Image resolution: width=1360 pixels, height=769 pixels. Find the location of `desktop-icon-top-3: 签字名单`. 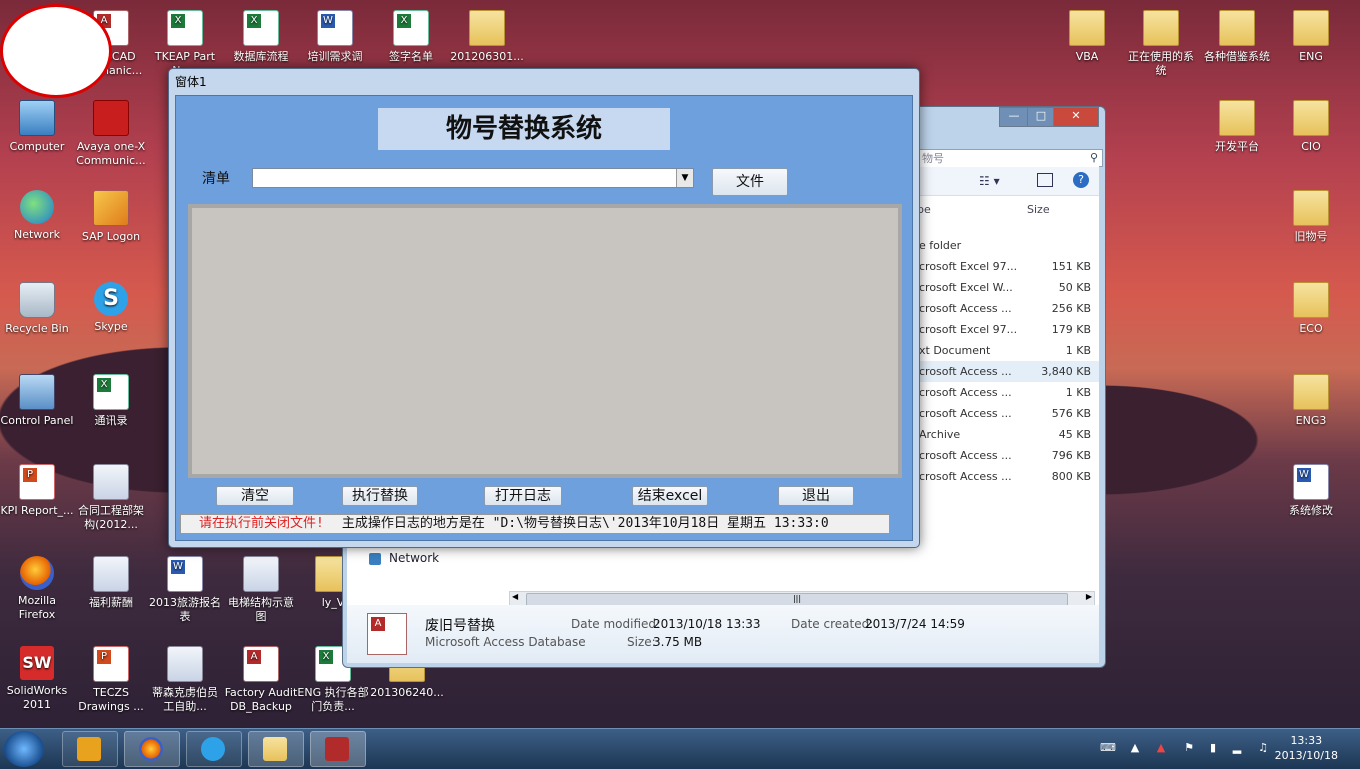

desktop-icon-top-3: 签字名单 is located at coordinates (411, 37).